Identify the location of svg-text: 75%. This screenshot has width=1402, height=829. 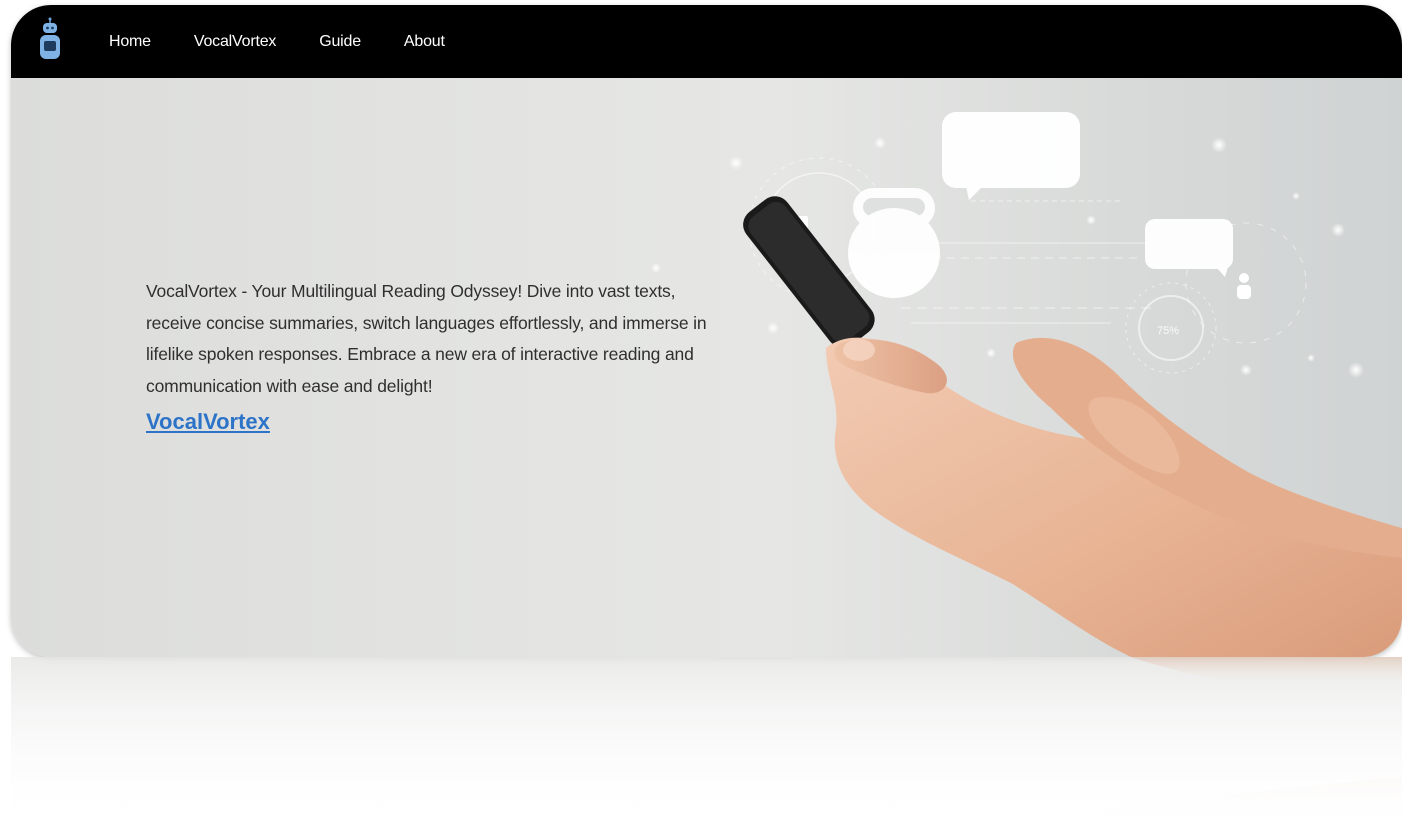
(1168, 331).